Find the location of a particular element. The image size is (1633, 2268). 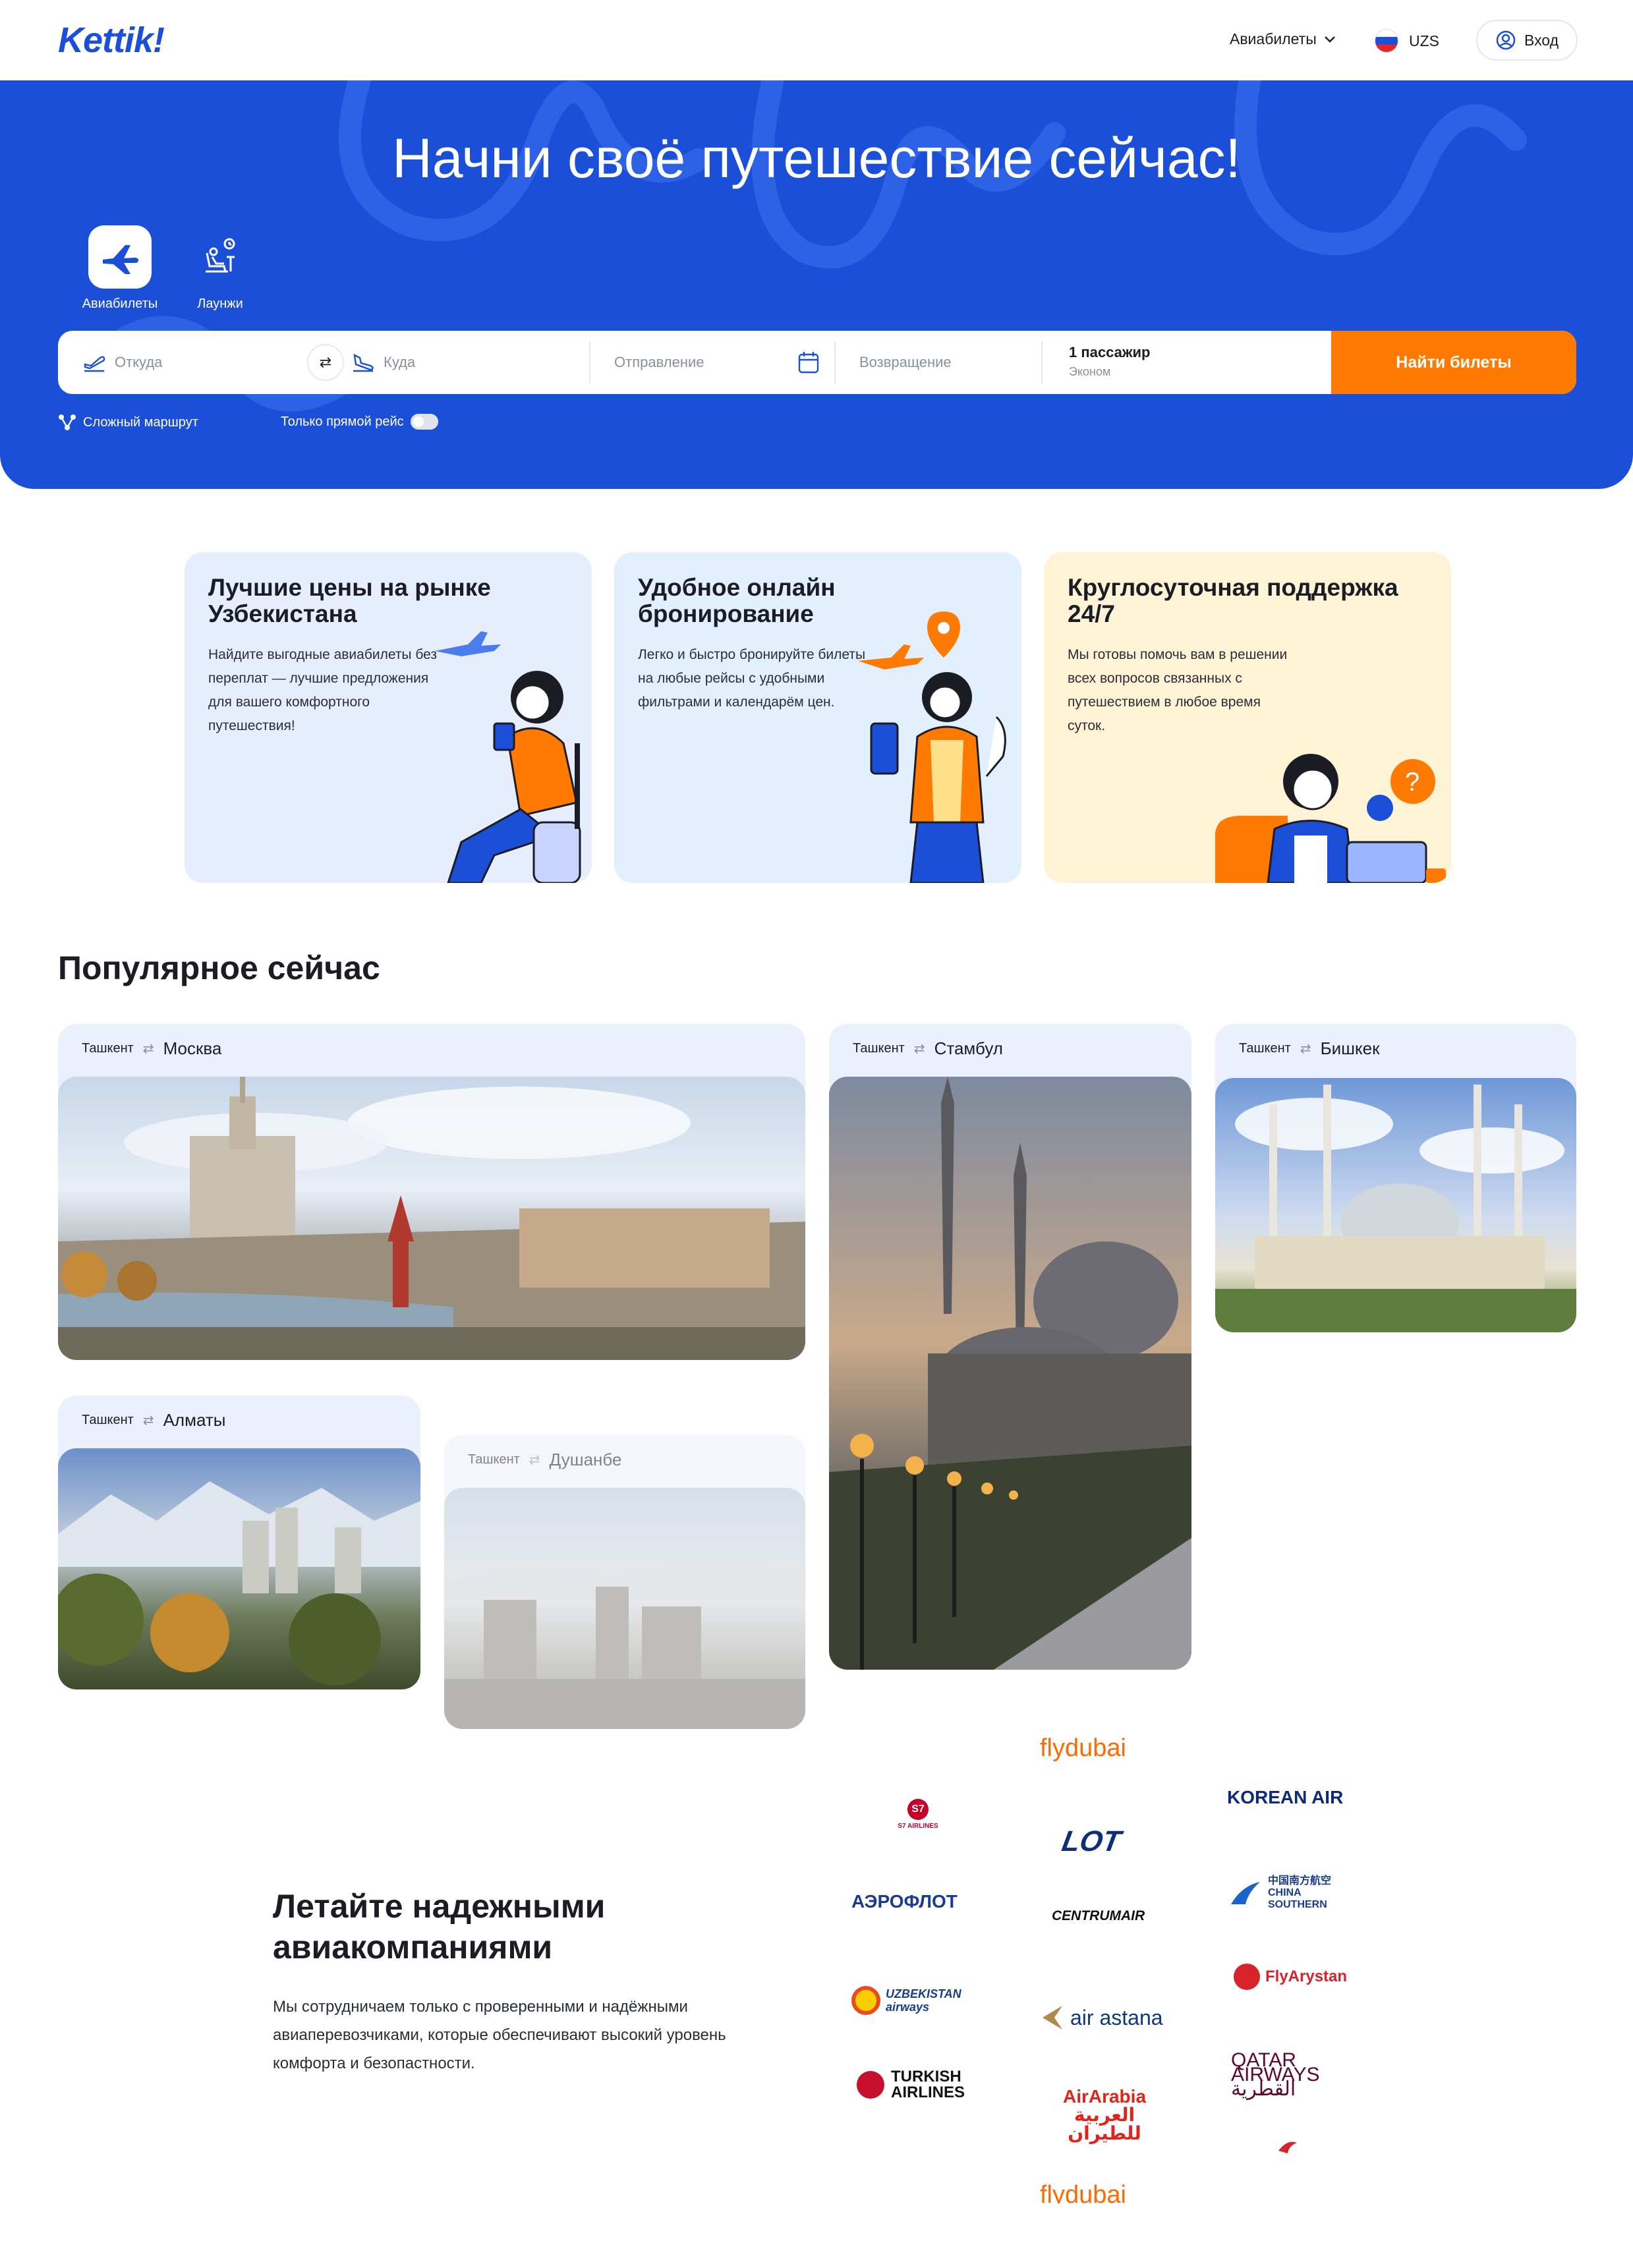

china-southern-emblem-icon is located at coordinates (1245, 1893).